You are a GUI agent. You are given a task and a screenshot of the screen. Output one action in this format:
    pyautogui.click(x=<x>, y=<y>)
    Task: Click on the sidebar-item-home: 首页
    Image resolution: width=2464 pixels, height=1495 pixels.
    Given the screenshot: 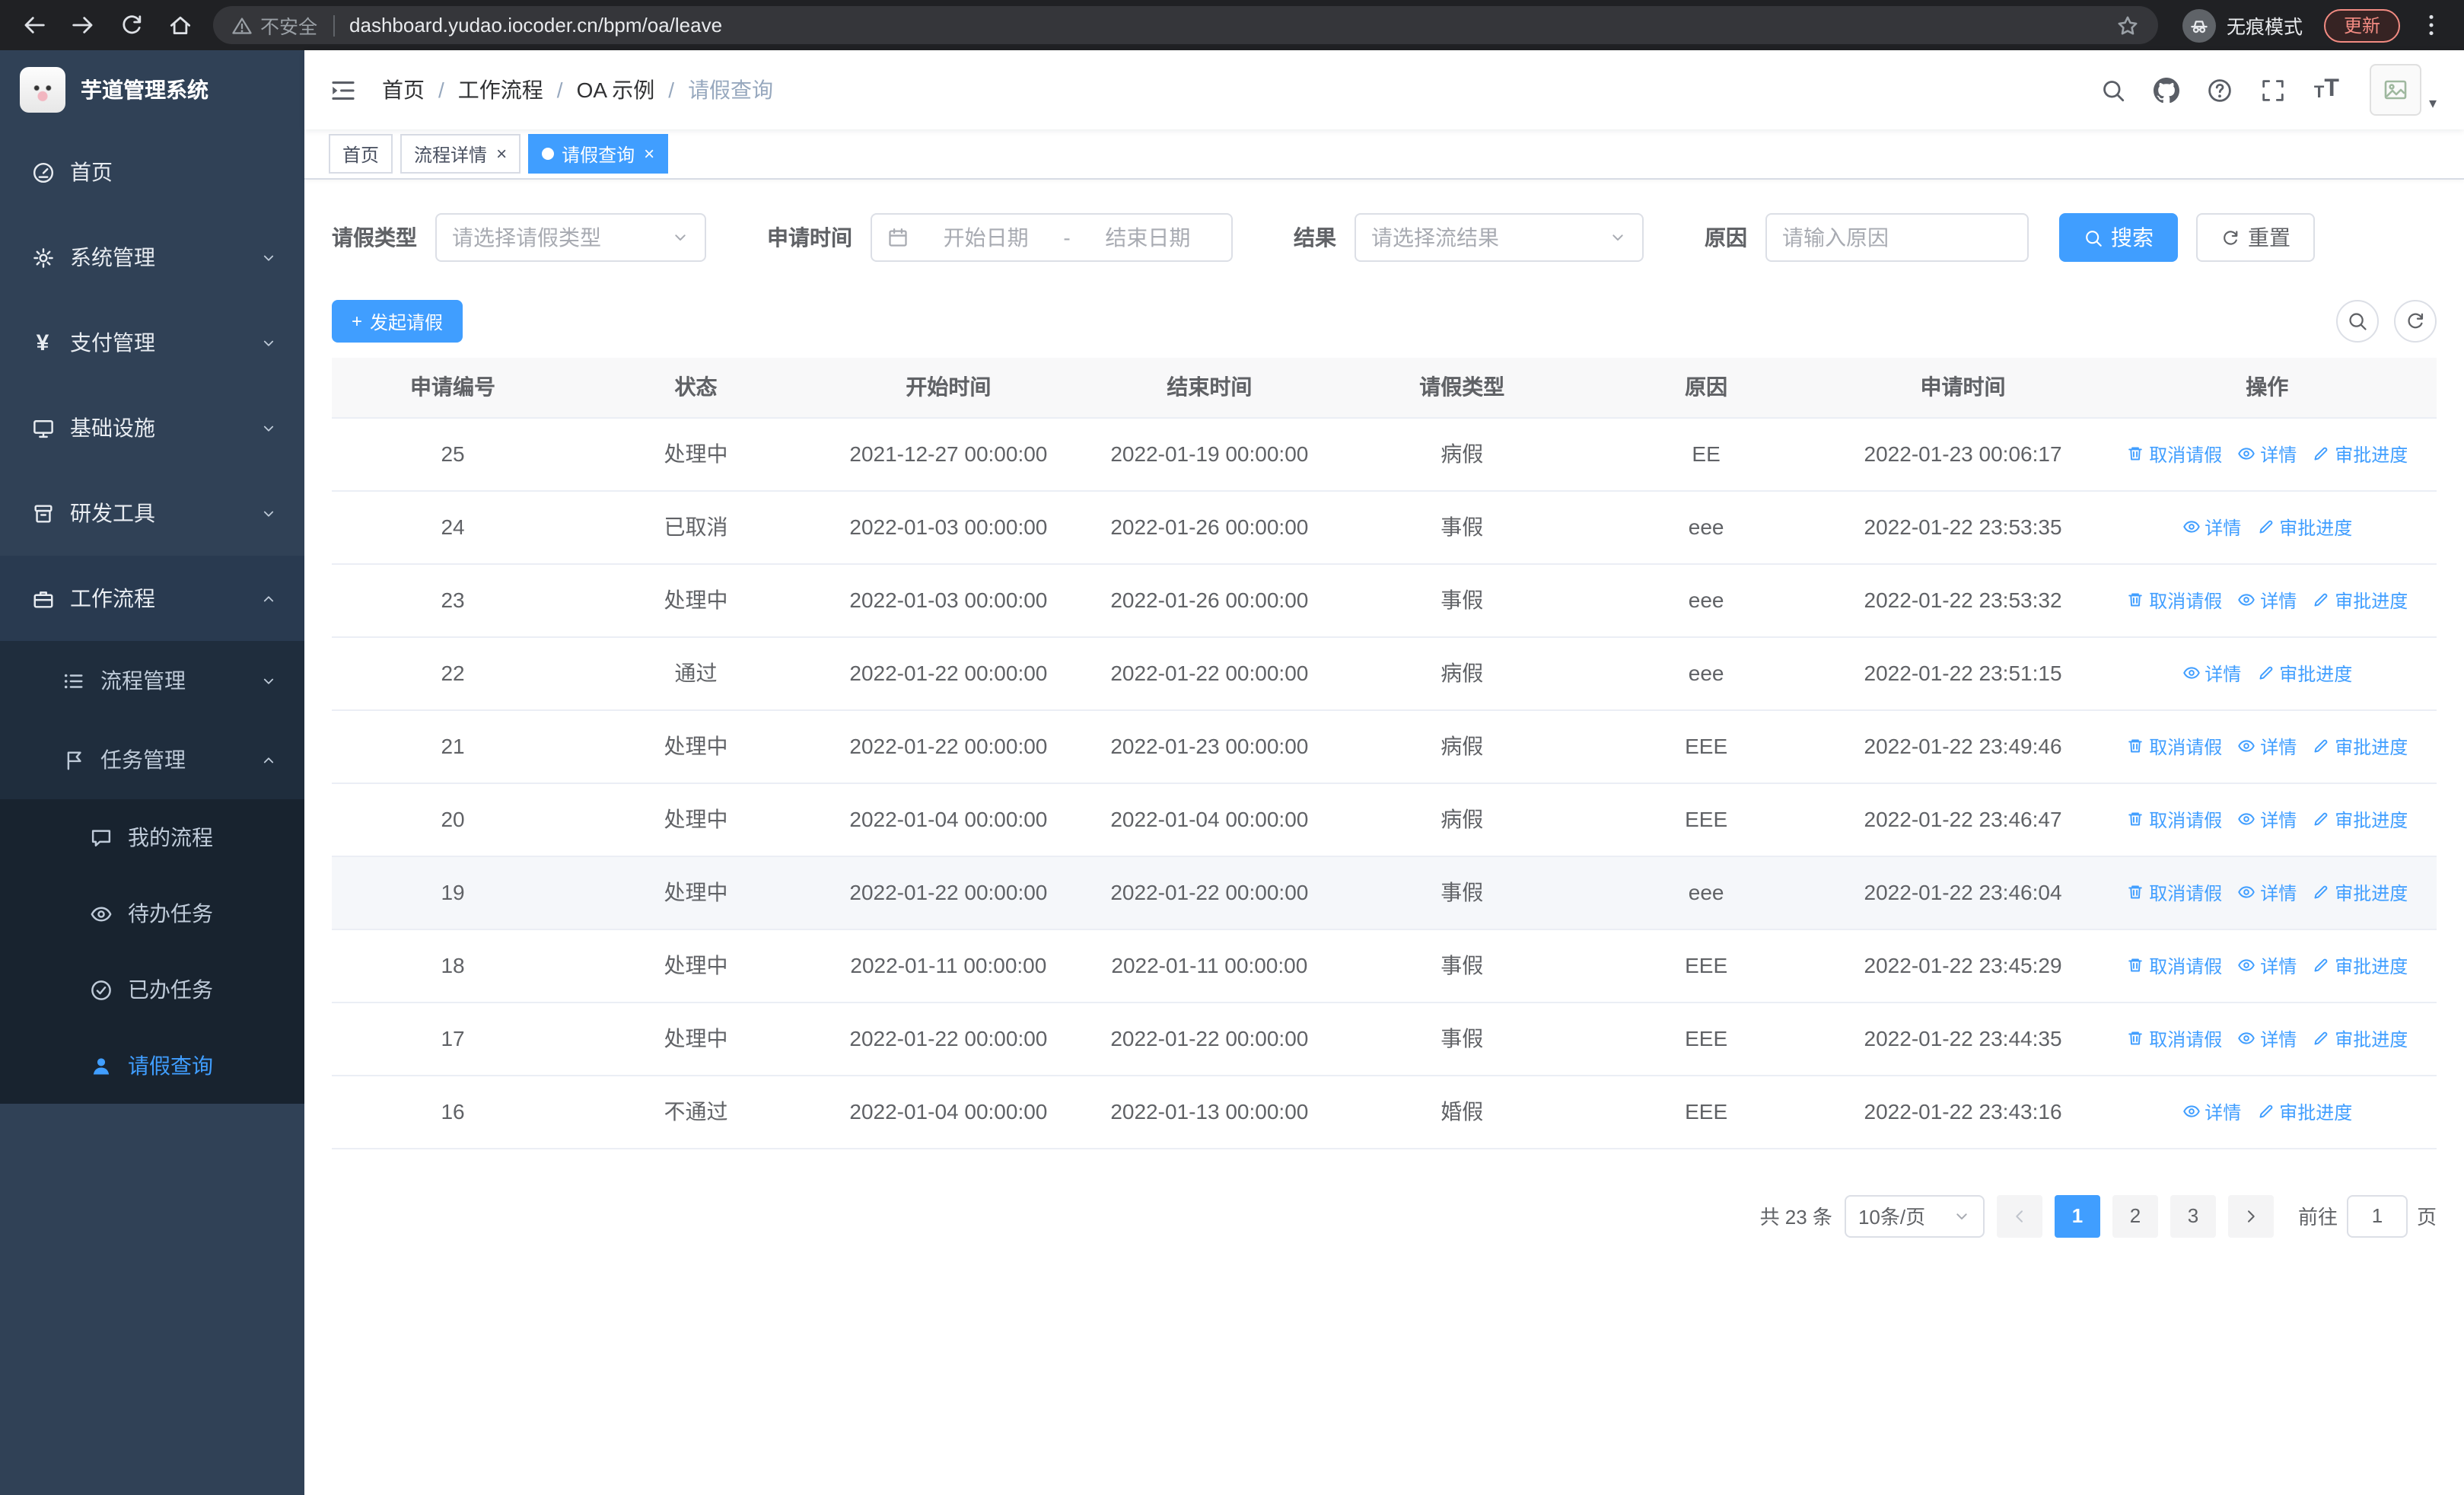 What is the action you would take?
    pyautogui.click(x=152, y=172)
    